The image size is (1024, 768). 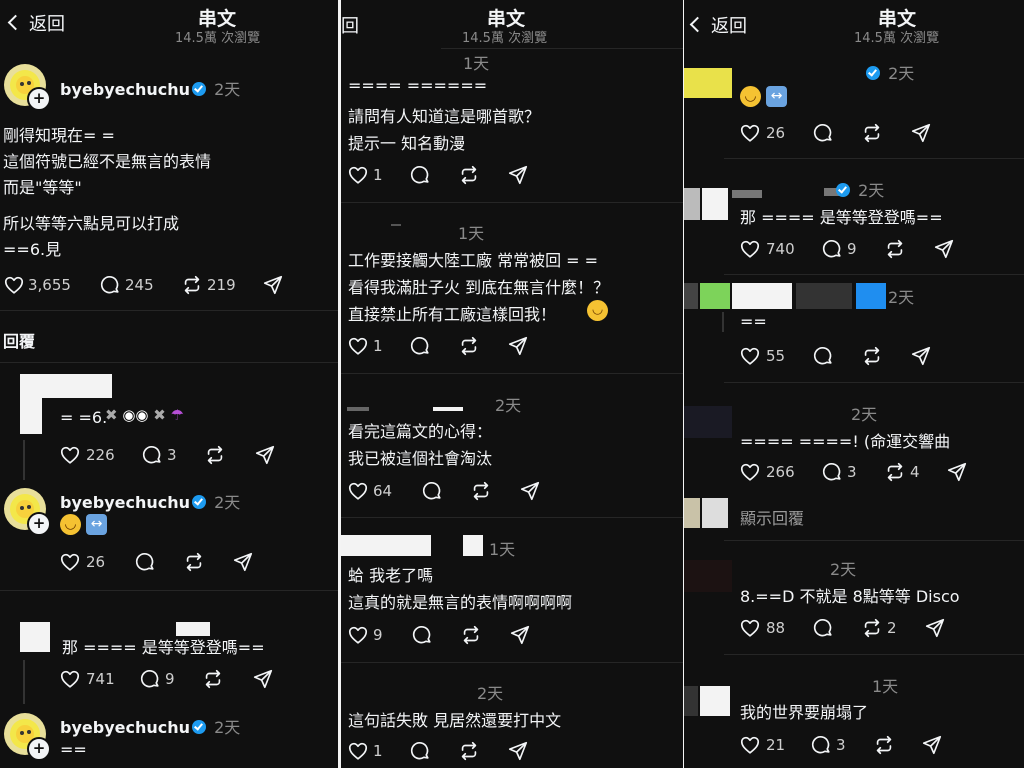 What do you see at coordinates (199, 727) in the screenshot?
I see `verified-badge-icon` at bounding box center [199, 727].